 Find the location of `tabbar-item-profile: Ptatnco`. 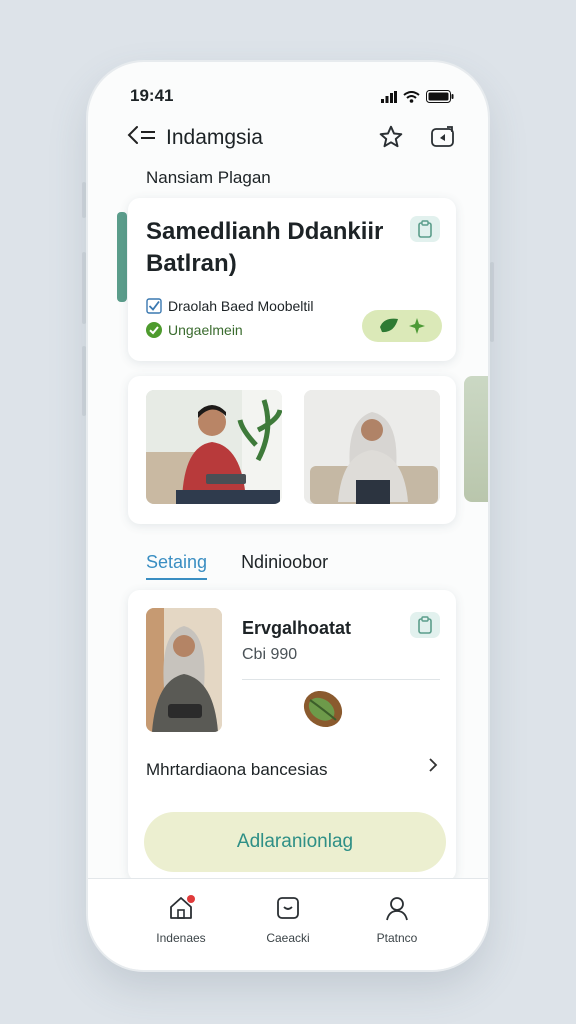

tabbar-item-profile: Ptatnco is located at coordinates (397, 919).